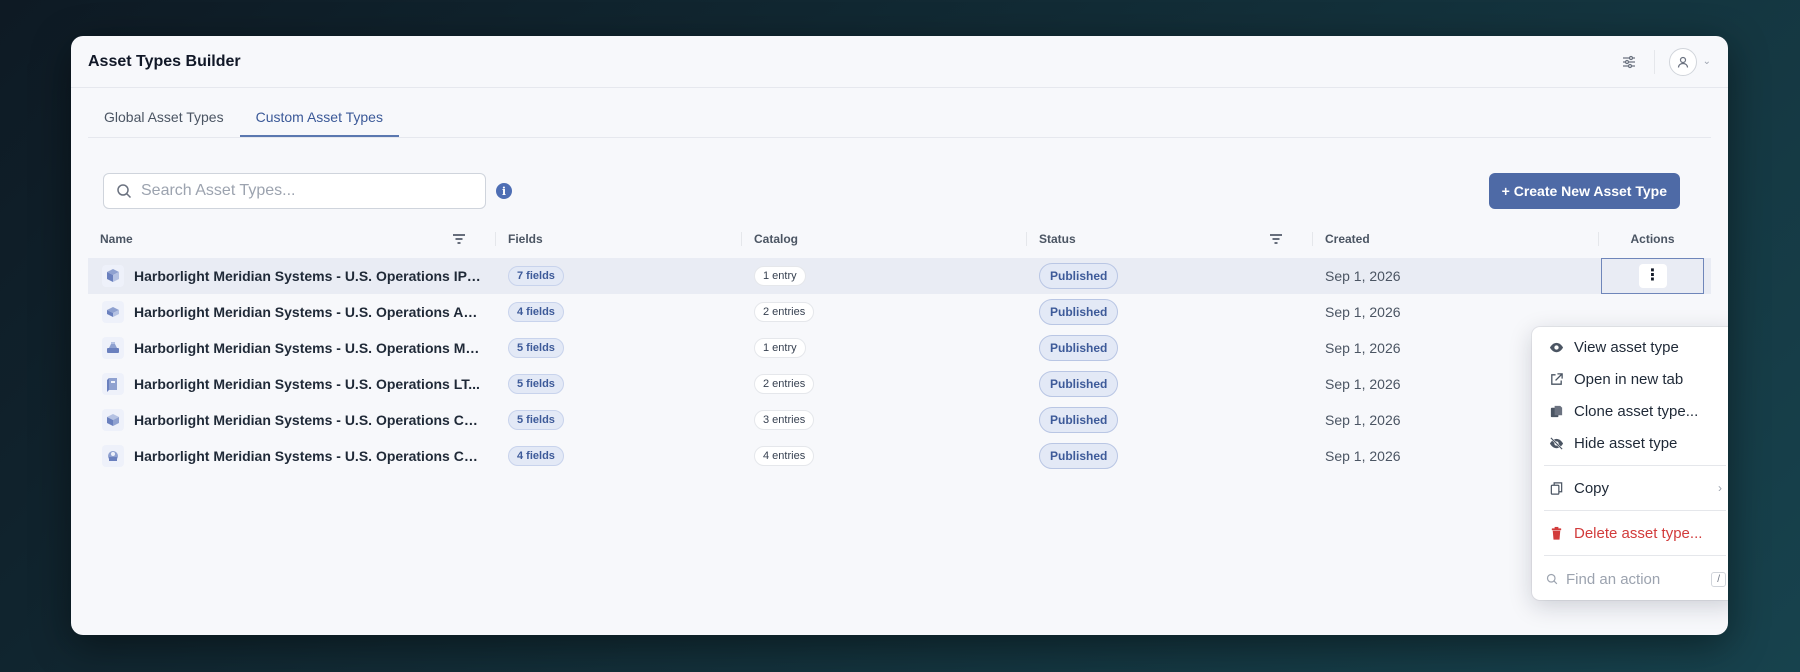  I want to click on sliders-icon, so click(1628, 61).